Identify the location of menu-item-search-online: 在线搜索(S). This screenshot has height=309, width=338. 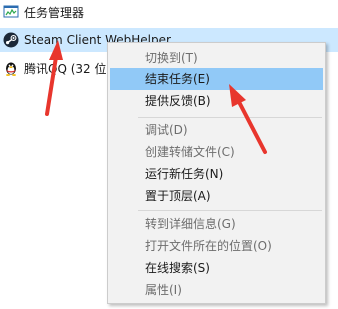
(216, 268).